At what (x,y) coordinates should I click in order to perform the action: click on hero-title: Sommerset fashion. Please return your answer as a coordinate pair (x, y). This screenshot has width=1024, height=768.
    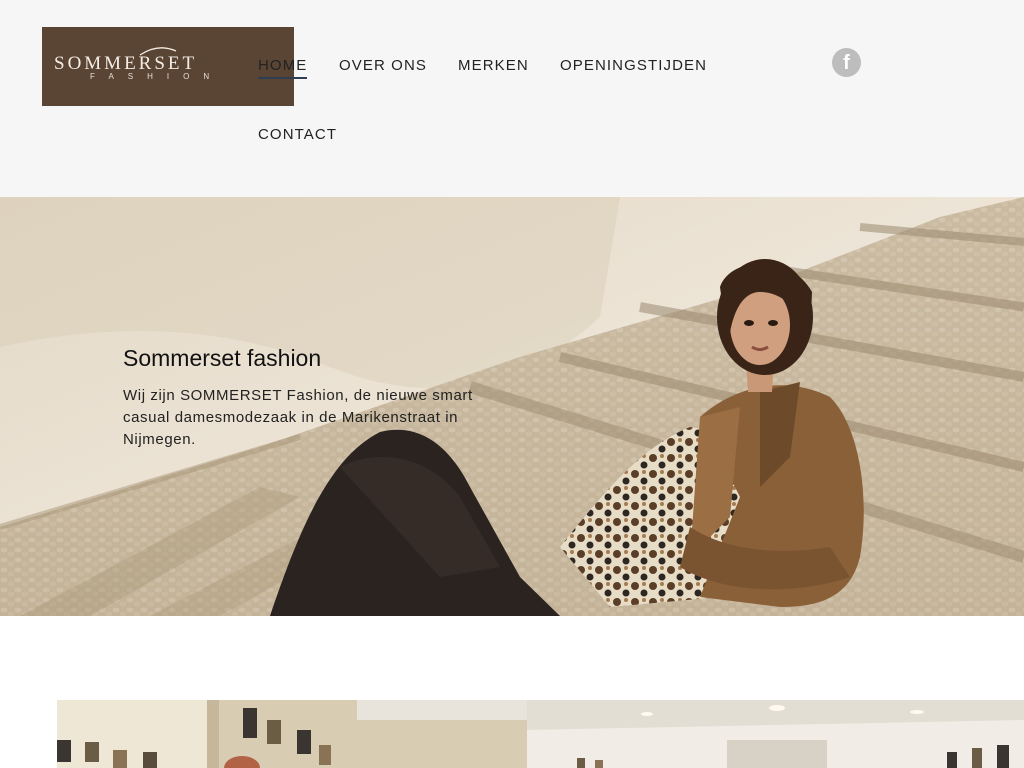
    Looking at the image, I should click on (222, 358).